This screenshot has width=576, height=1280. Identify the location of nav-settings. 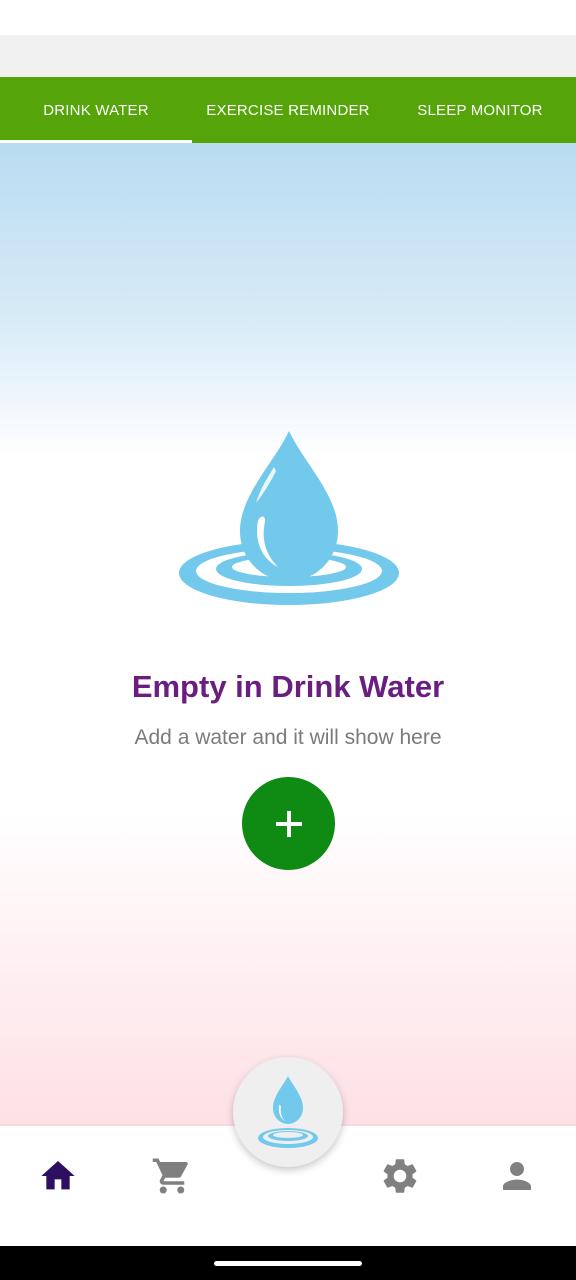
(400, 1176).